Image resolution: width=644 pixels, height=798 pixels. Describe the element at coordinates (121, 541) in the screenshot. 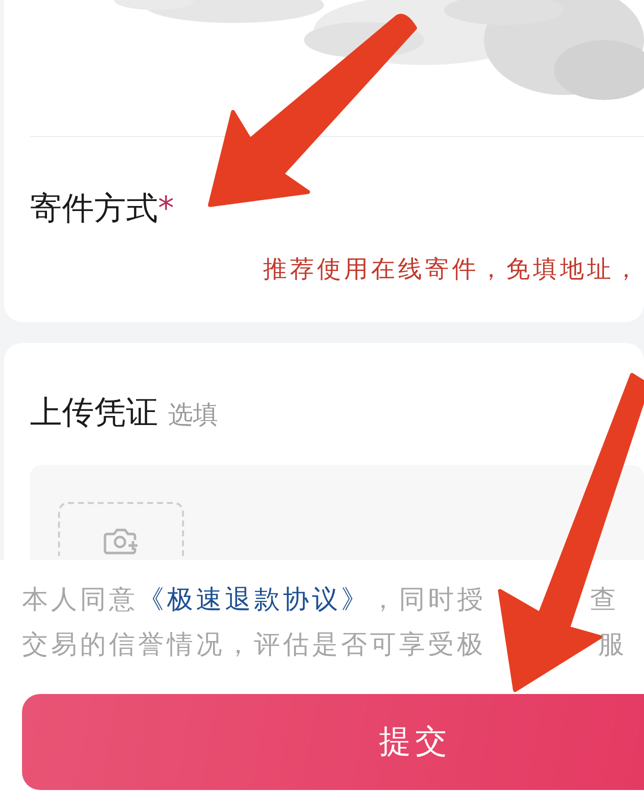

I see `camera-icon` at that location.